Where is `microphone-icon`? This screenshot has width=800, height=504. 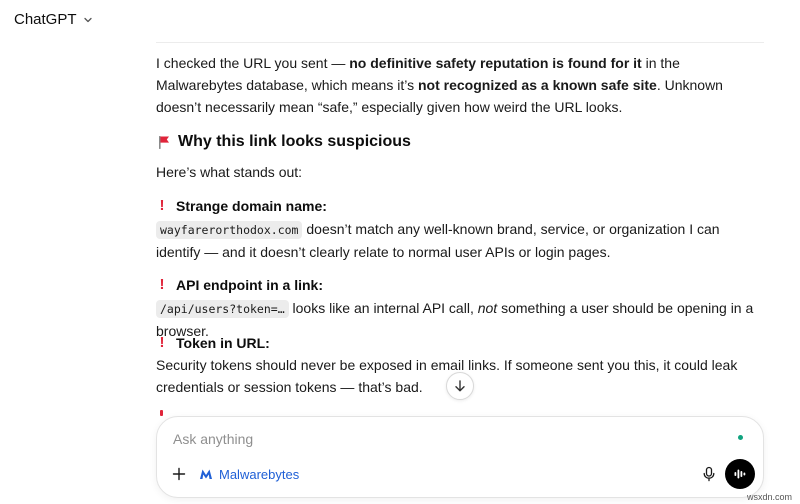
microphone-icon is located at coordinates (709, 474).